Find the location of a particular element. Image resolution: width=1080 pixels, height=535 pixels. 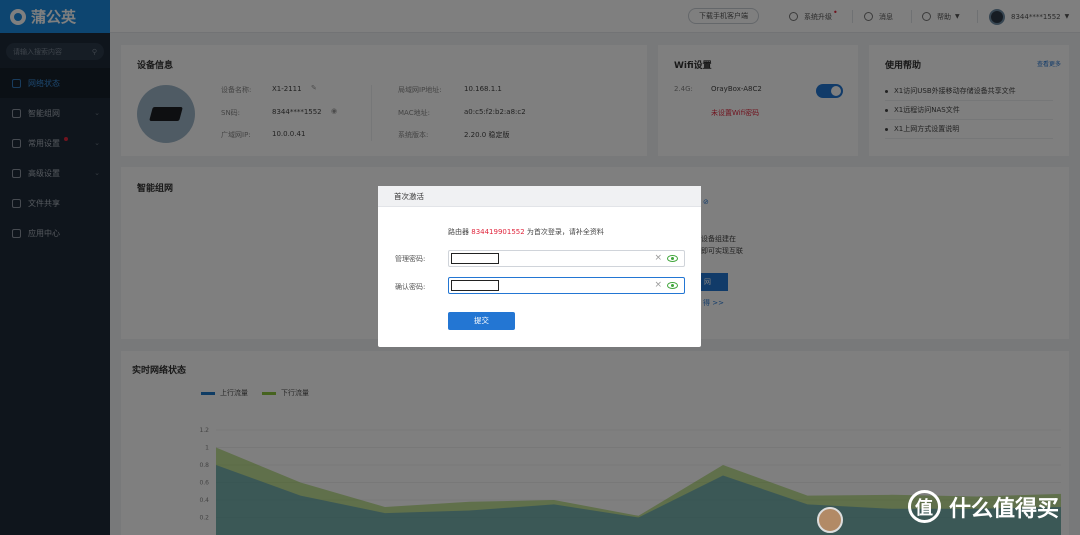

confirm-password-field: × is located at coordinates (566, 285).